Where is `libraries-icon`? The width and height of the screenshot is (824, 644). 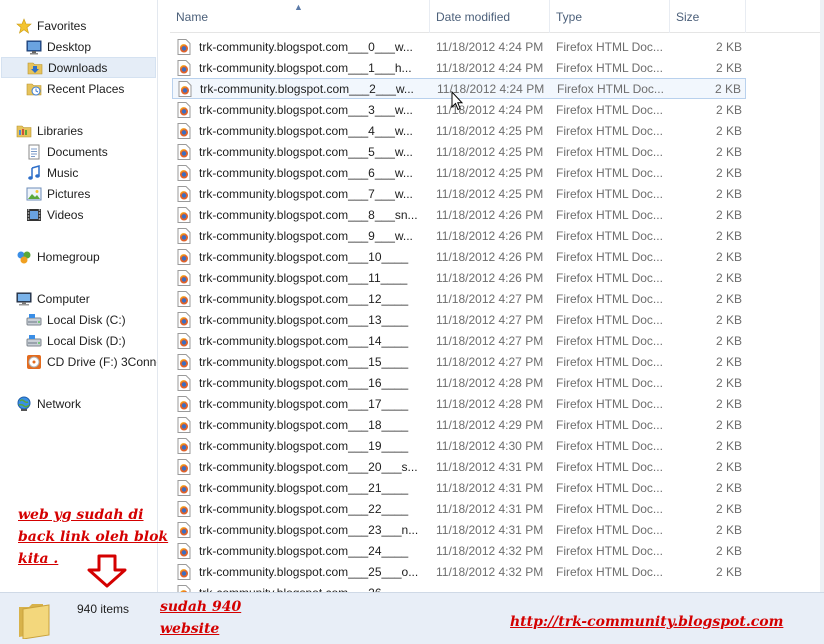 libraries-icon is located at coordinates (24, 131).